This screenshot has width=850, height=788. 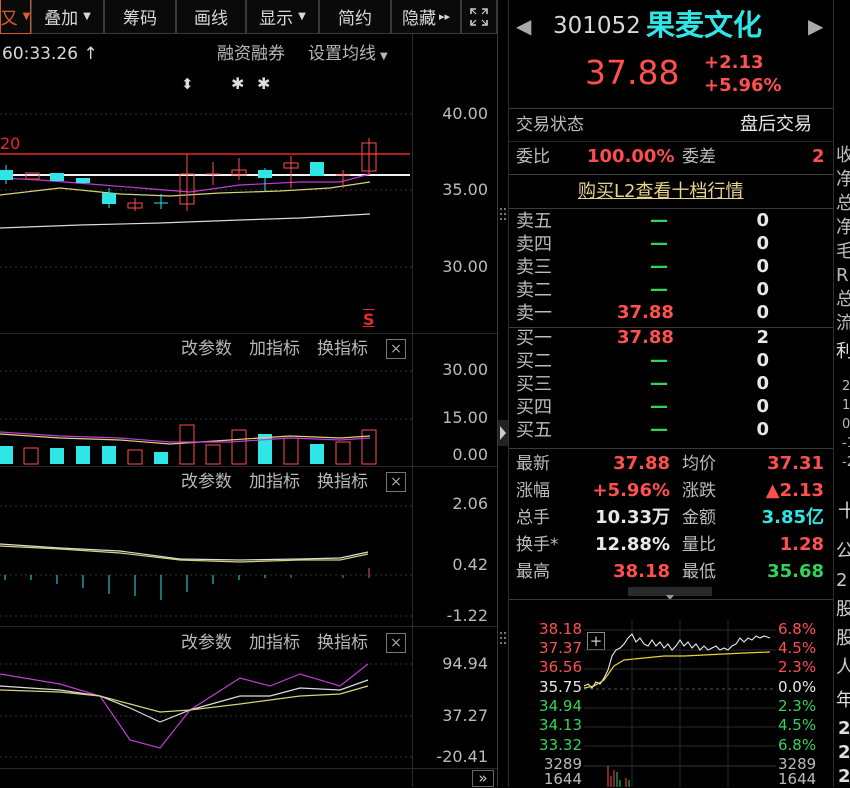 I want to click on prev-stock-icon: ◀, so click(x=523, y=26).